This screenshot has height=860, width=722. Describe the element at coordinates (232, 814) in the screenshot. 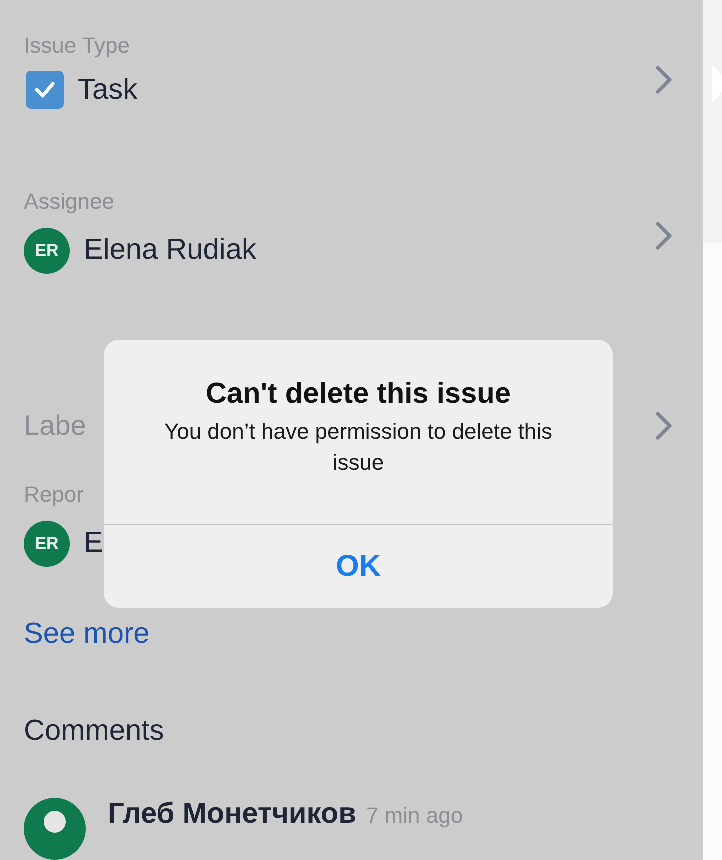

I see `comment-author: Глеб Монетчиков` at that location.